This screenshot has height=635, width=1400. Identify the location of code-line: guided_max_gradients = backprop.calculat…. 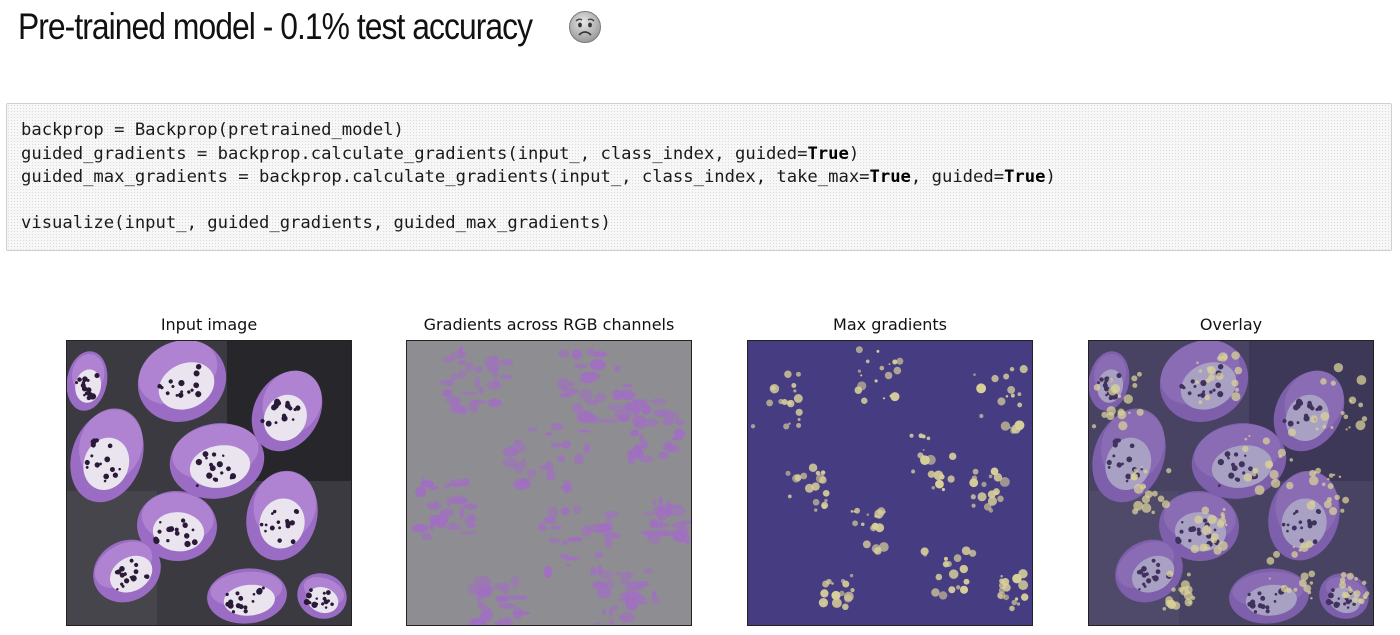
(538, 177).